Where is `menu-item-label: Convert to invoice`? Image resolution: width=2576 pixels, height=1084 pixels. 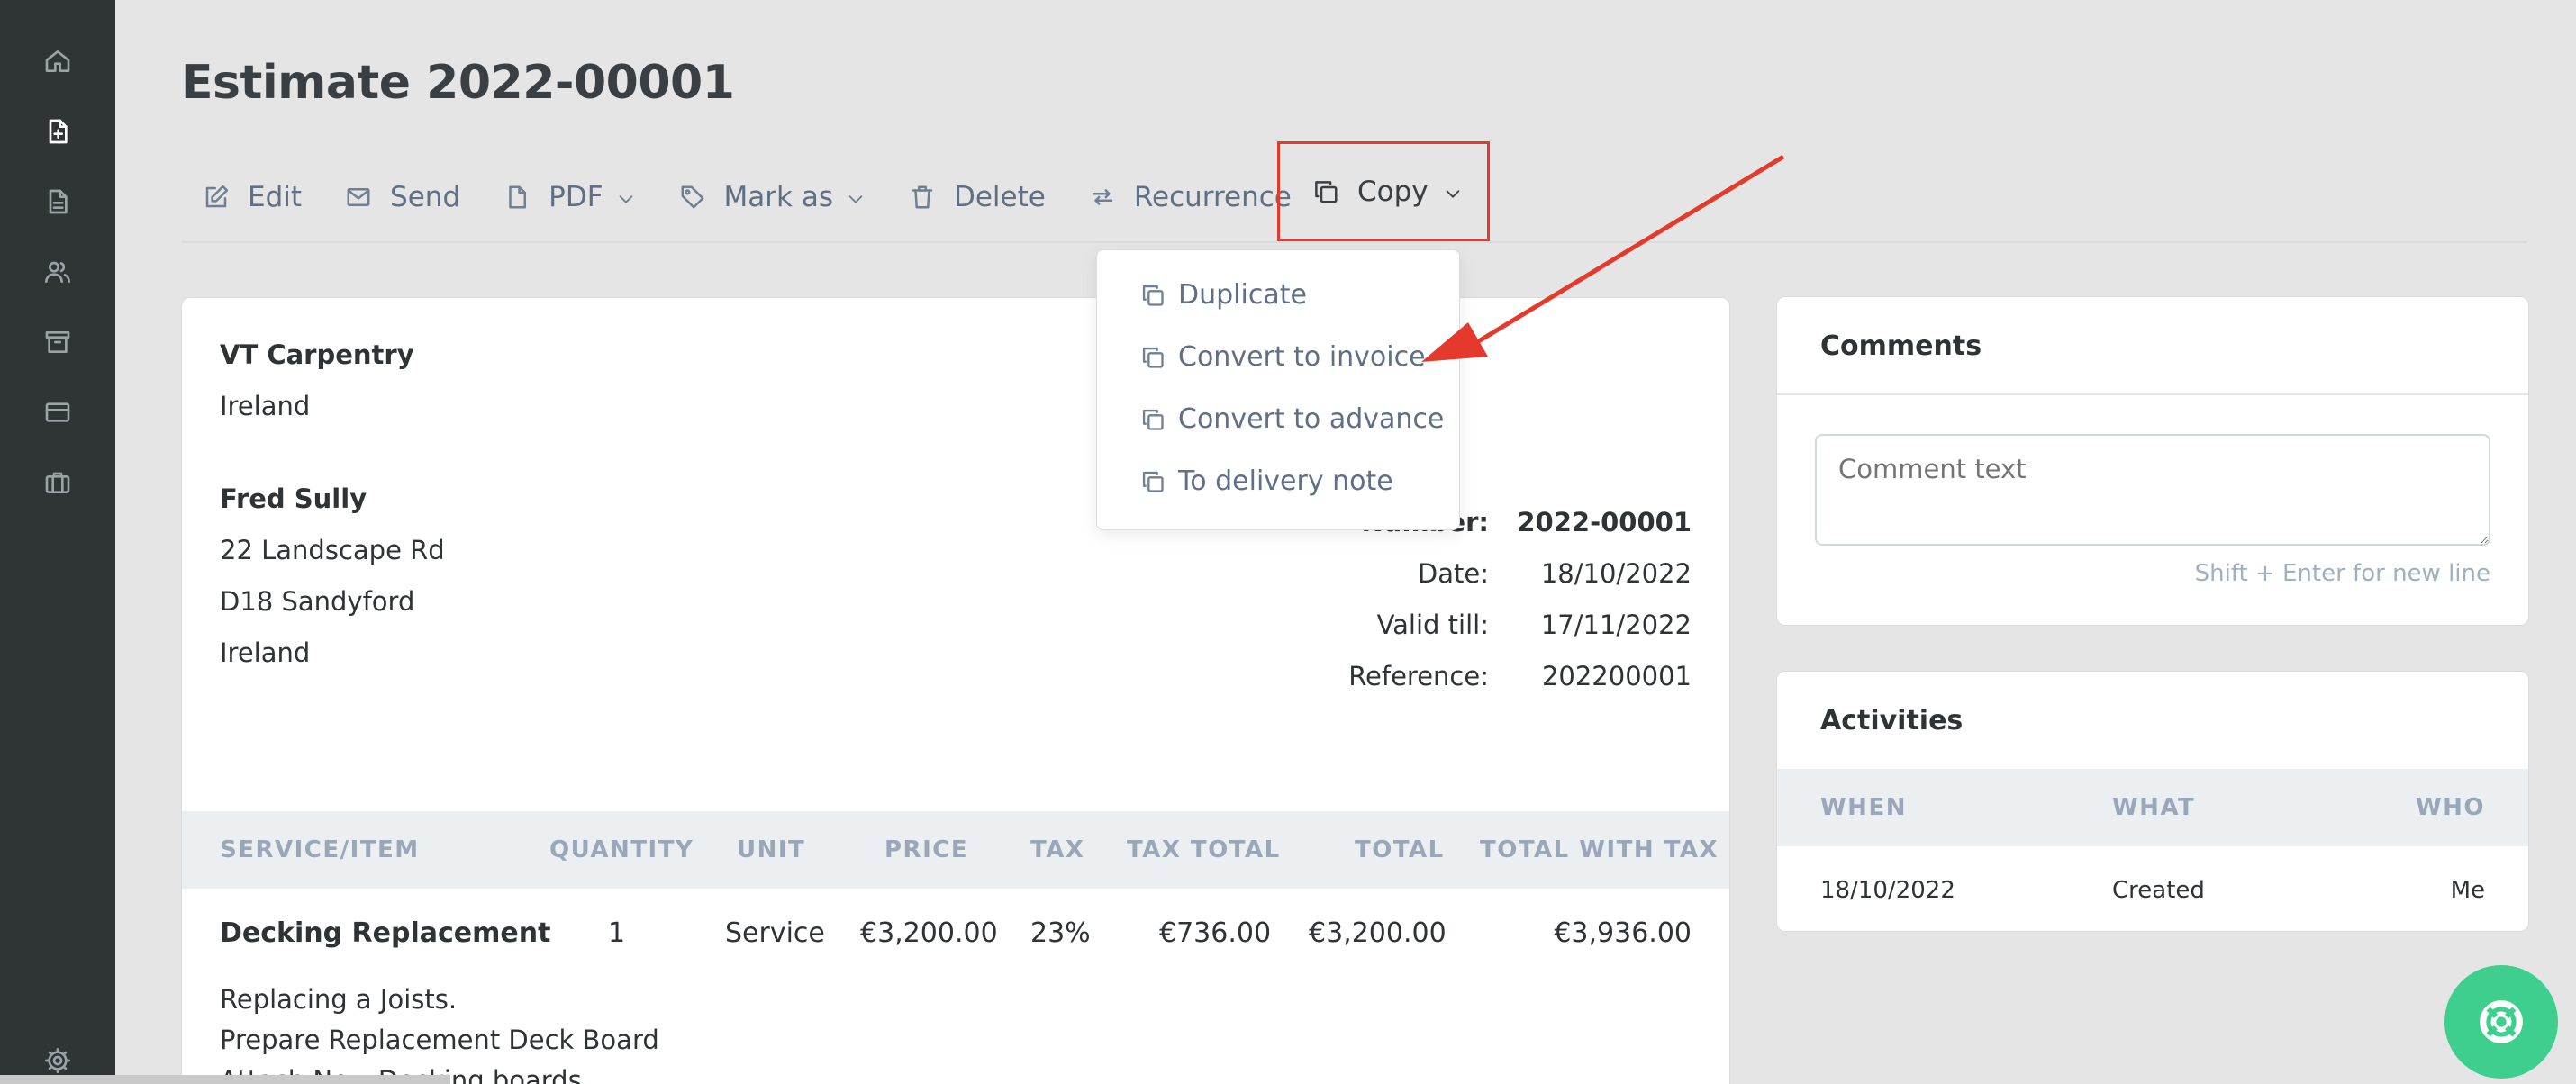
menu-item-label: Convert to invoice is located at coordinates (1302, 357).